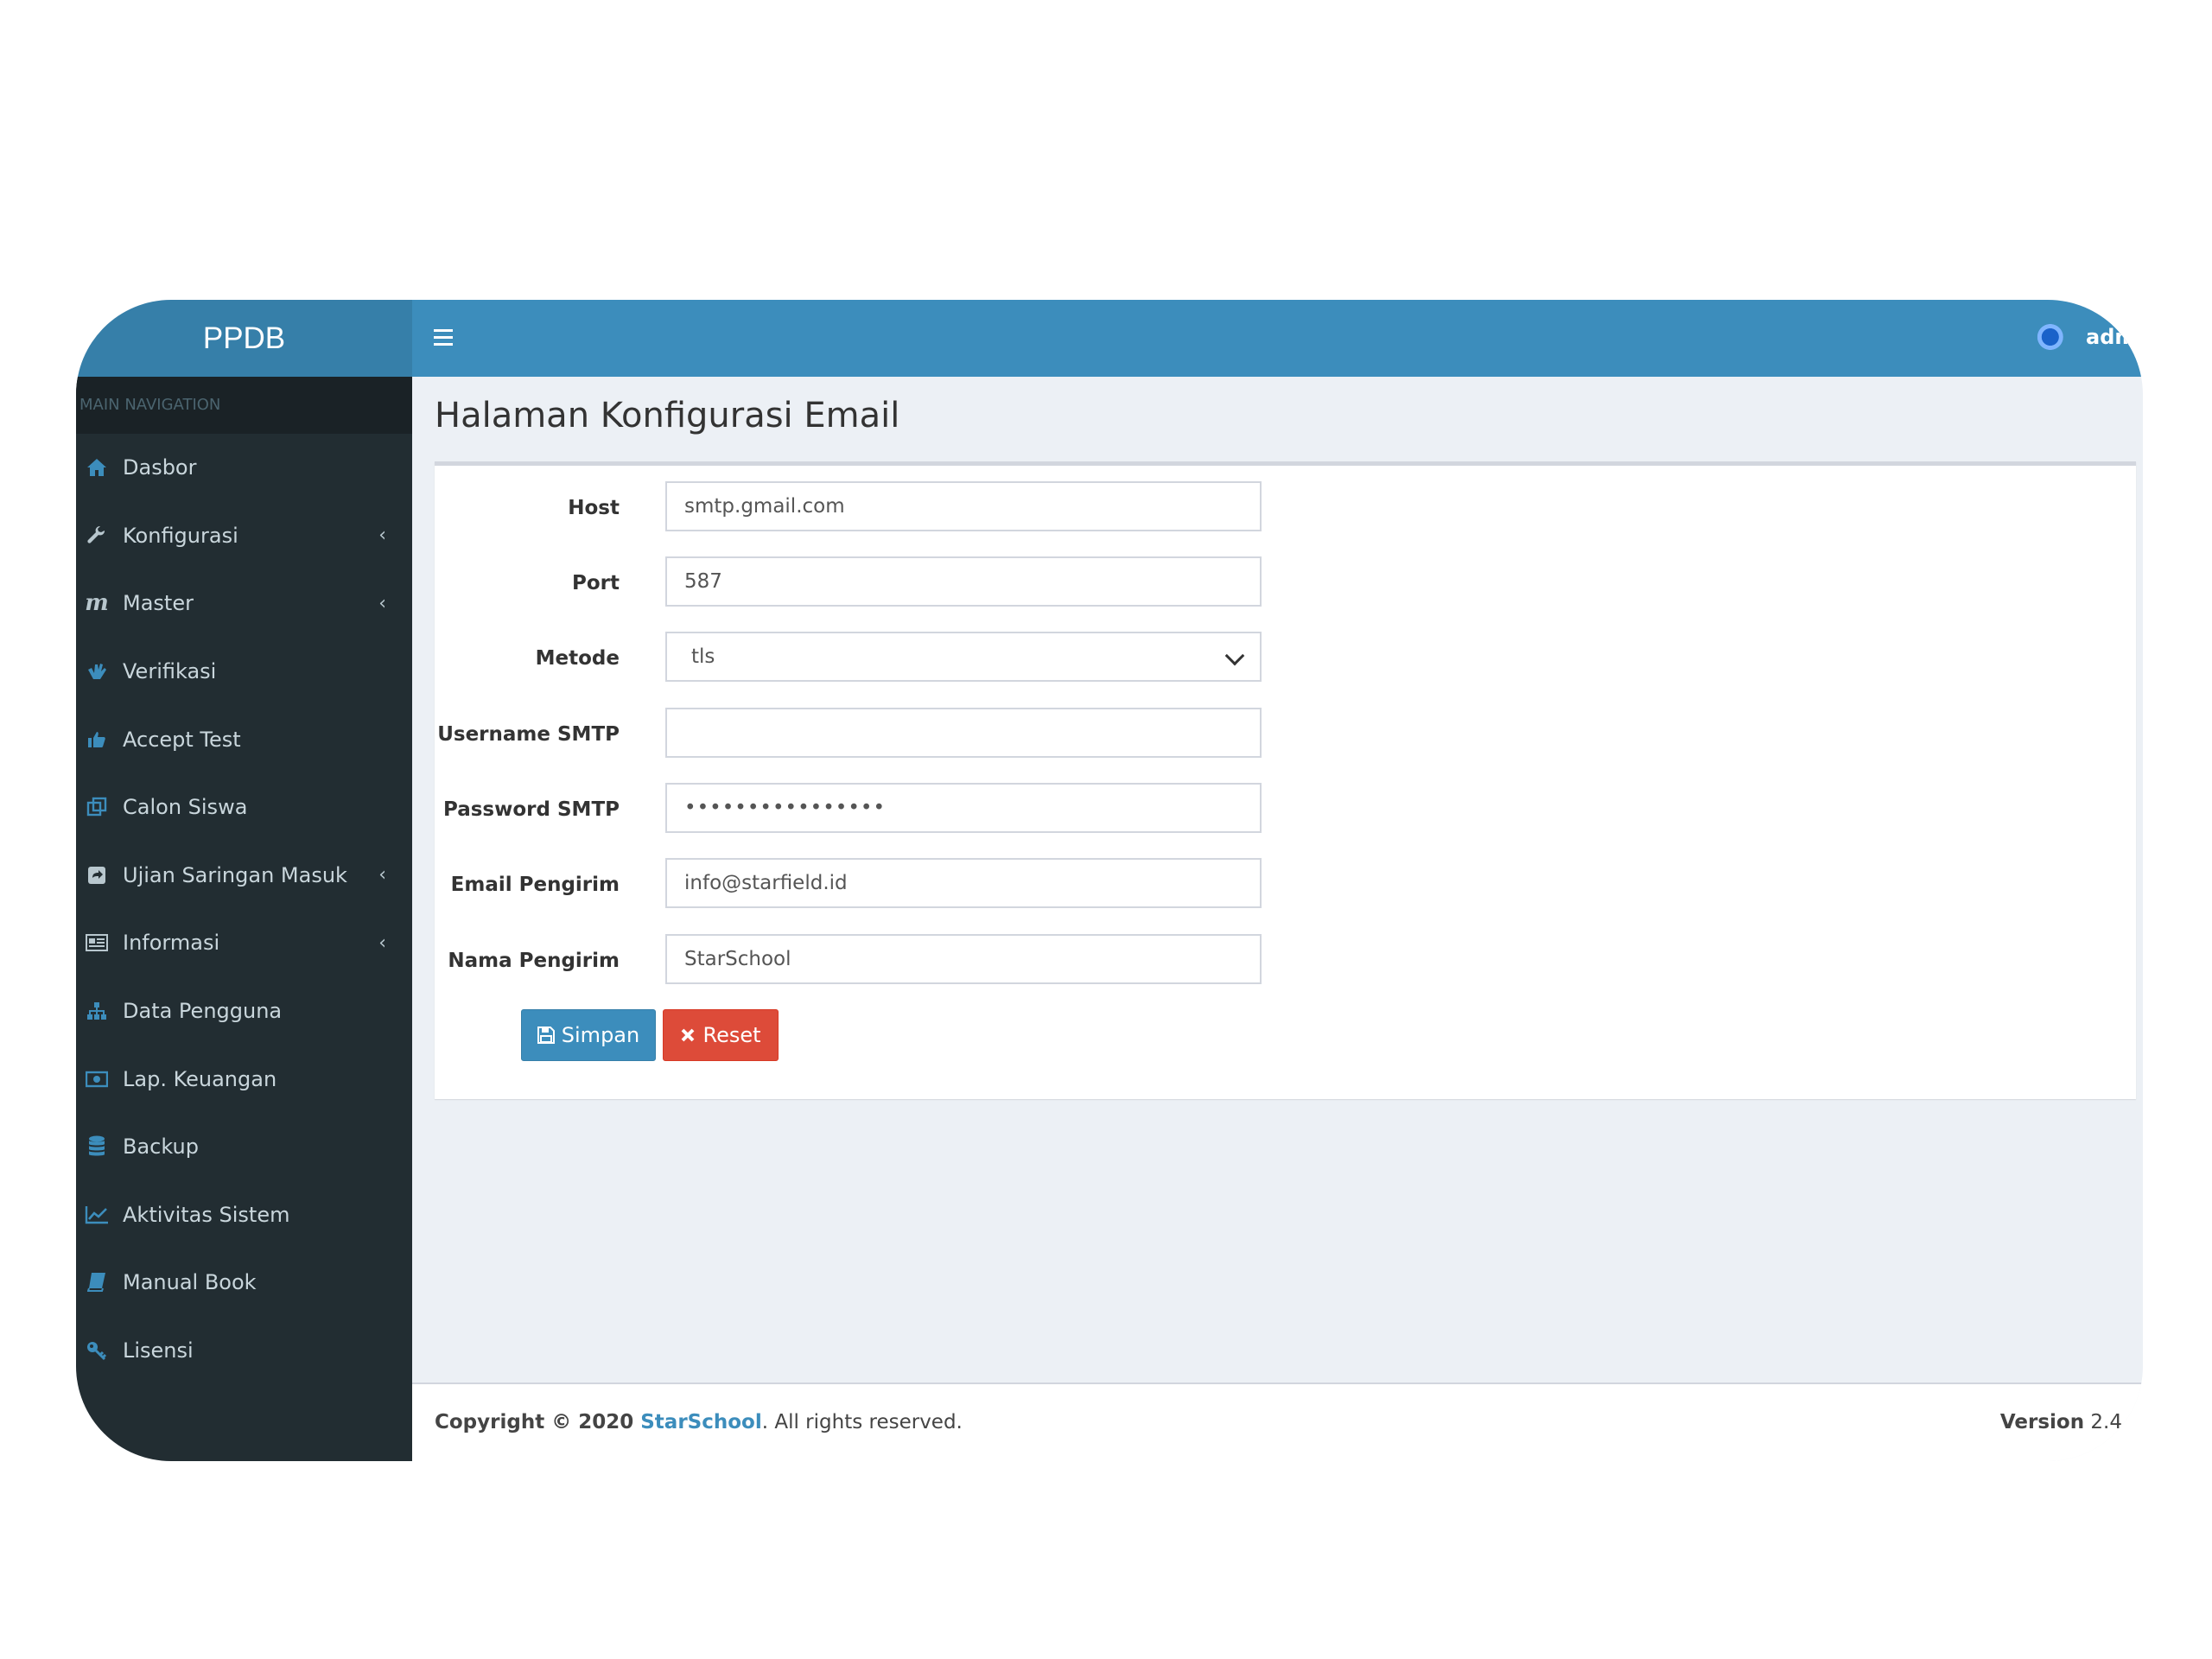 The image size is (2212, 1659). I want to click on sidebar-item-master: m Master ‹, so click(244, 603).